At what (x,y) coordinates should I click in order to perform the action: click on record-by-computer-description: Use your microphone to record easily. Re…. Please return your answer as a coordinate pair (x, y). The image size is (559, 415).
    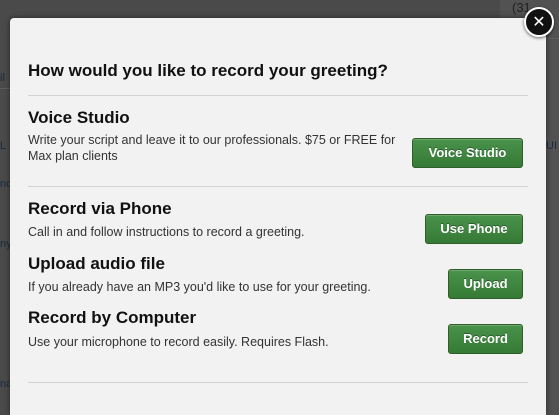
    Looking at the image, I should click on (178, 342).